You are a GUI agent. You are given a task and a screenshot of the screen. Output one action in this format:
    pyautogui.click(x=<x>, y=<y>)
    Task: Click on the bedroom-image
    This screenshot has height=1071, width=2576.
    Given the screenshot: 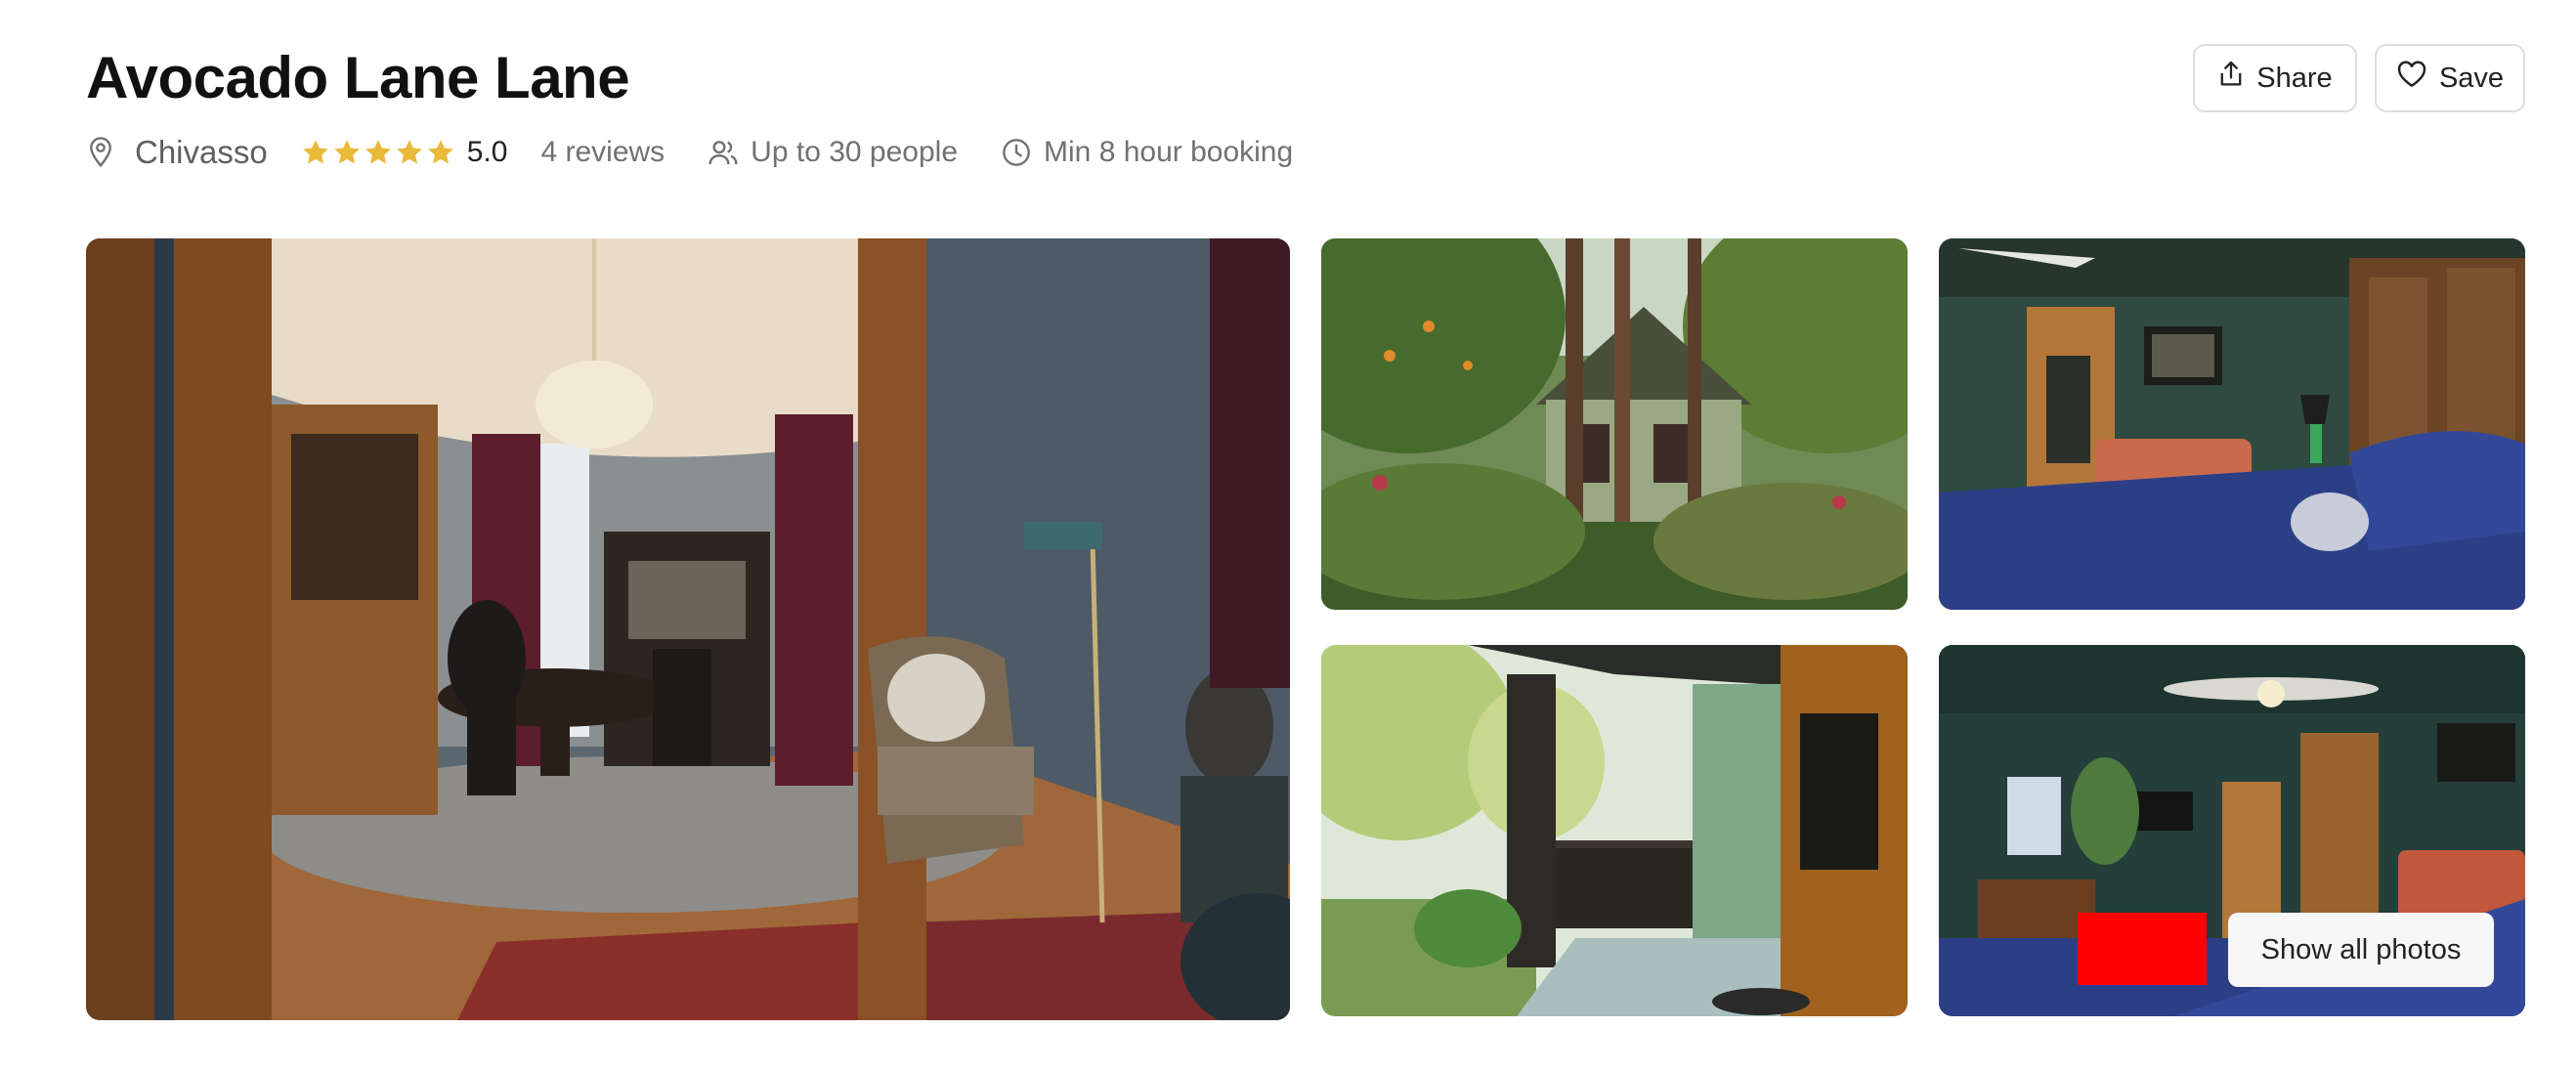 What is the action you would take?
    pyautogui.click(x=2232, y=424)
    